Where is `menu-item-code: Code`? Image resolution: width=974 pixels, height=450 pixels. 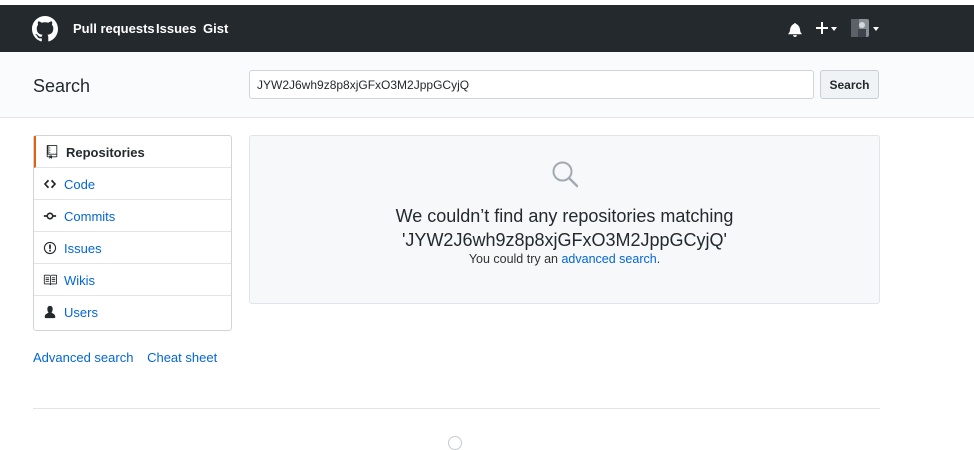
menu-item-code: Code is located at coordinates (132, 184).